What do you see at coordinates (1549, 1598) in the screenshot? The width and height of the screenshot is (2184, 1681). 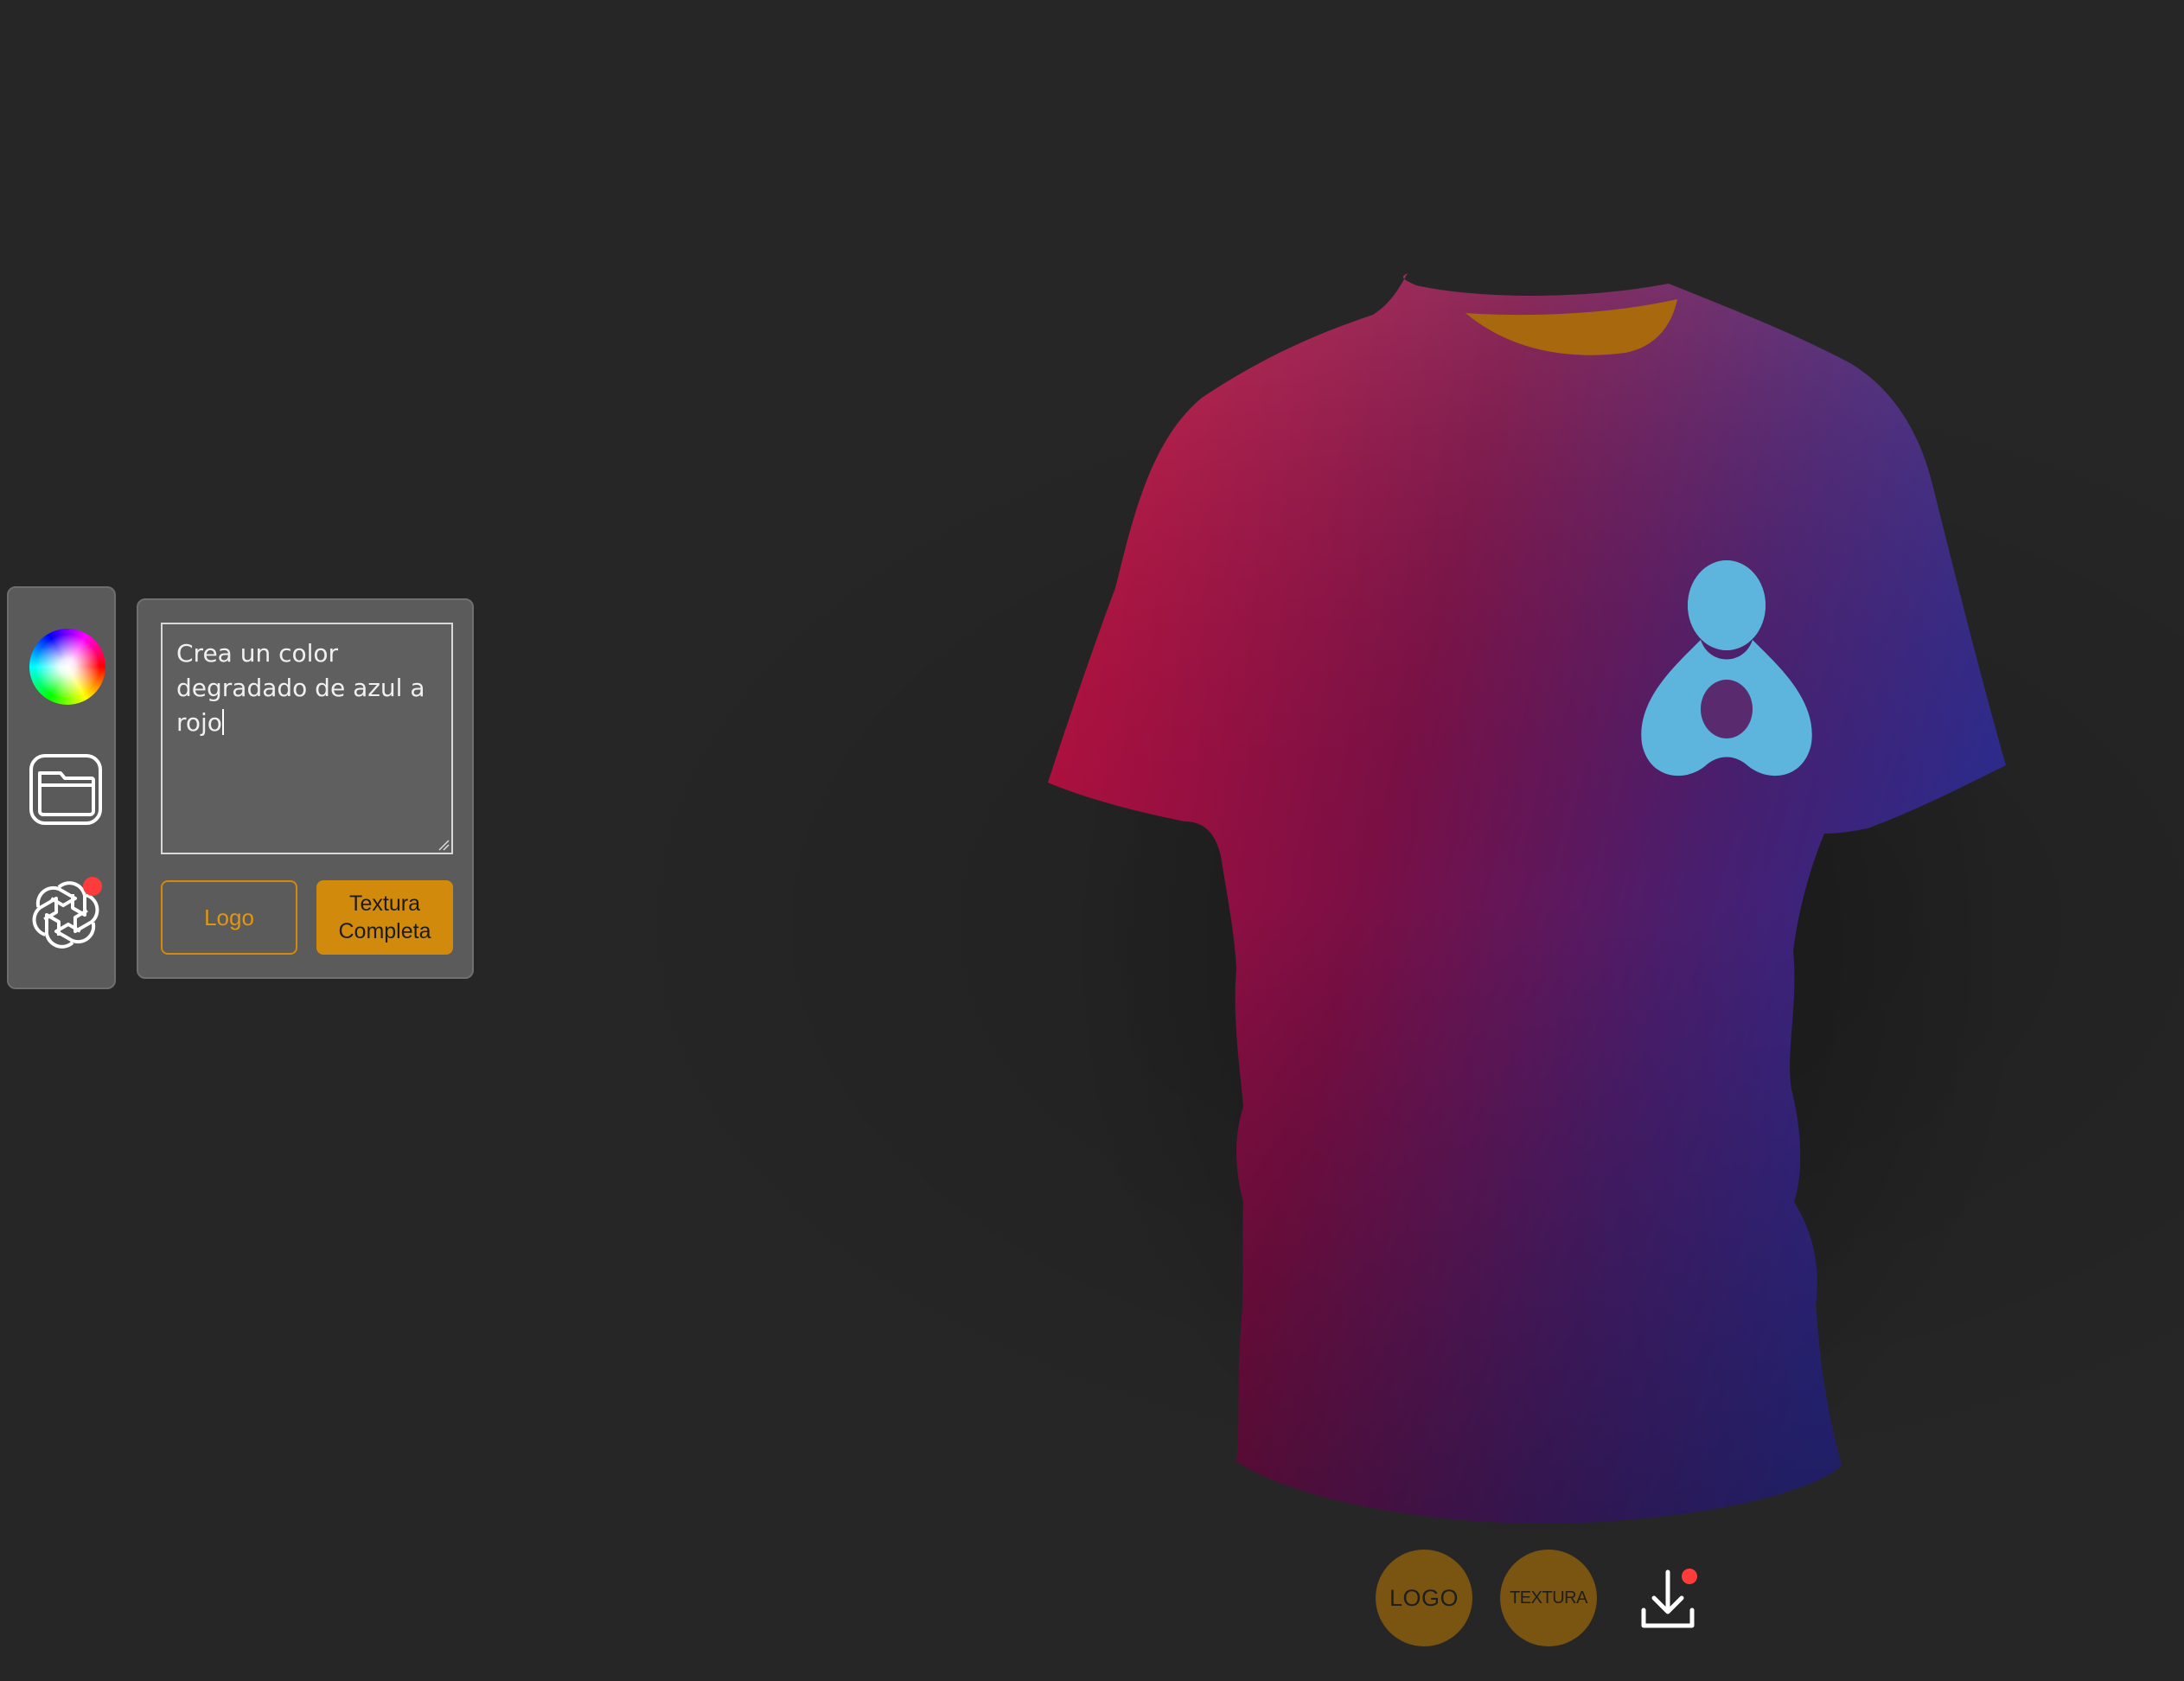 I see `texture-toggle-button: TEXTURA` at bounding box center [1549, 1598].